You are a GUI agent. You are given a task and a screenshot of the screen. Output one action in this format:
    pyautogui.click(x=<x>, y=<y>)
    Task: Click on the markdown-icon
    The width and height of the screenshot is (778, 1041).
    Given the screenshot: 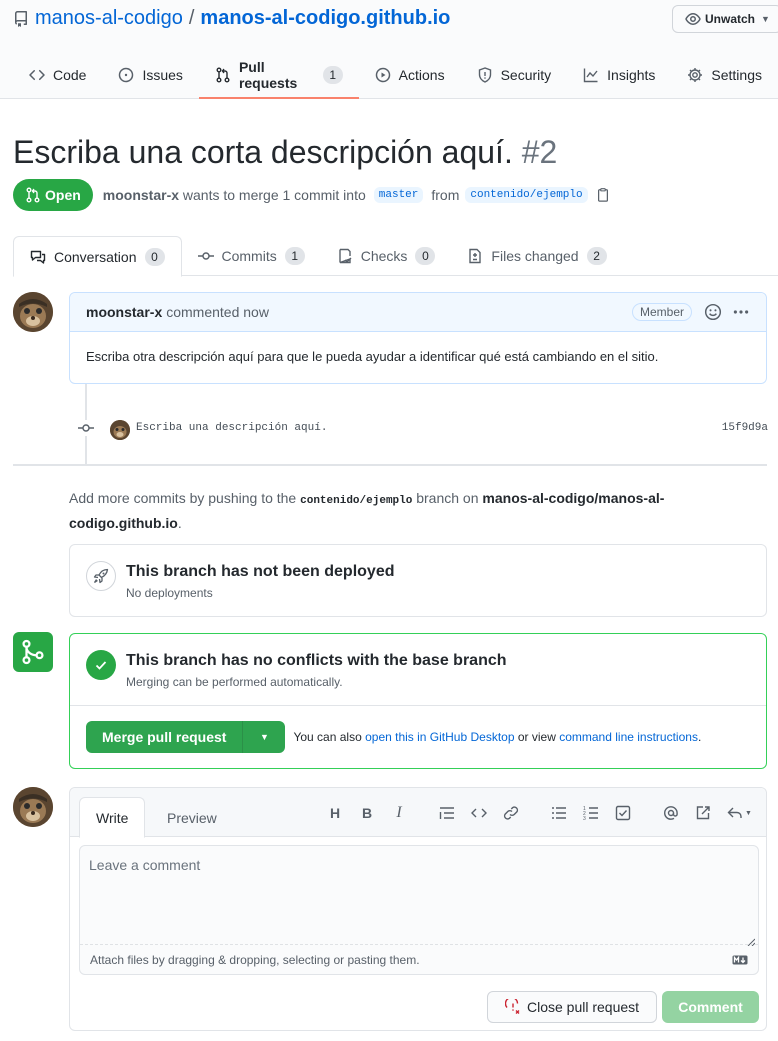 What is the action you would take?
    pyautogui.click(x=740, y=961)
    